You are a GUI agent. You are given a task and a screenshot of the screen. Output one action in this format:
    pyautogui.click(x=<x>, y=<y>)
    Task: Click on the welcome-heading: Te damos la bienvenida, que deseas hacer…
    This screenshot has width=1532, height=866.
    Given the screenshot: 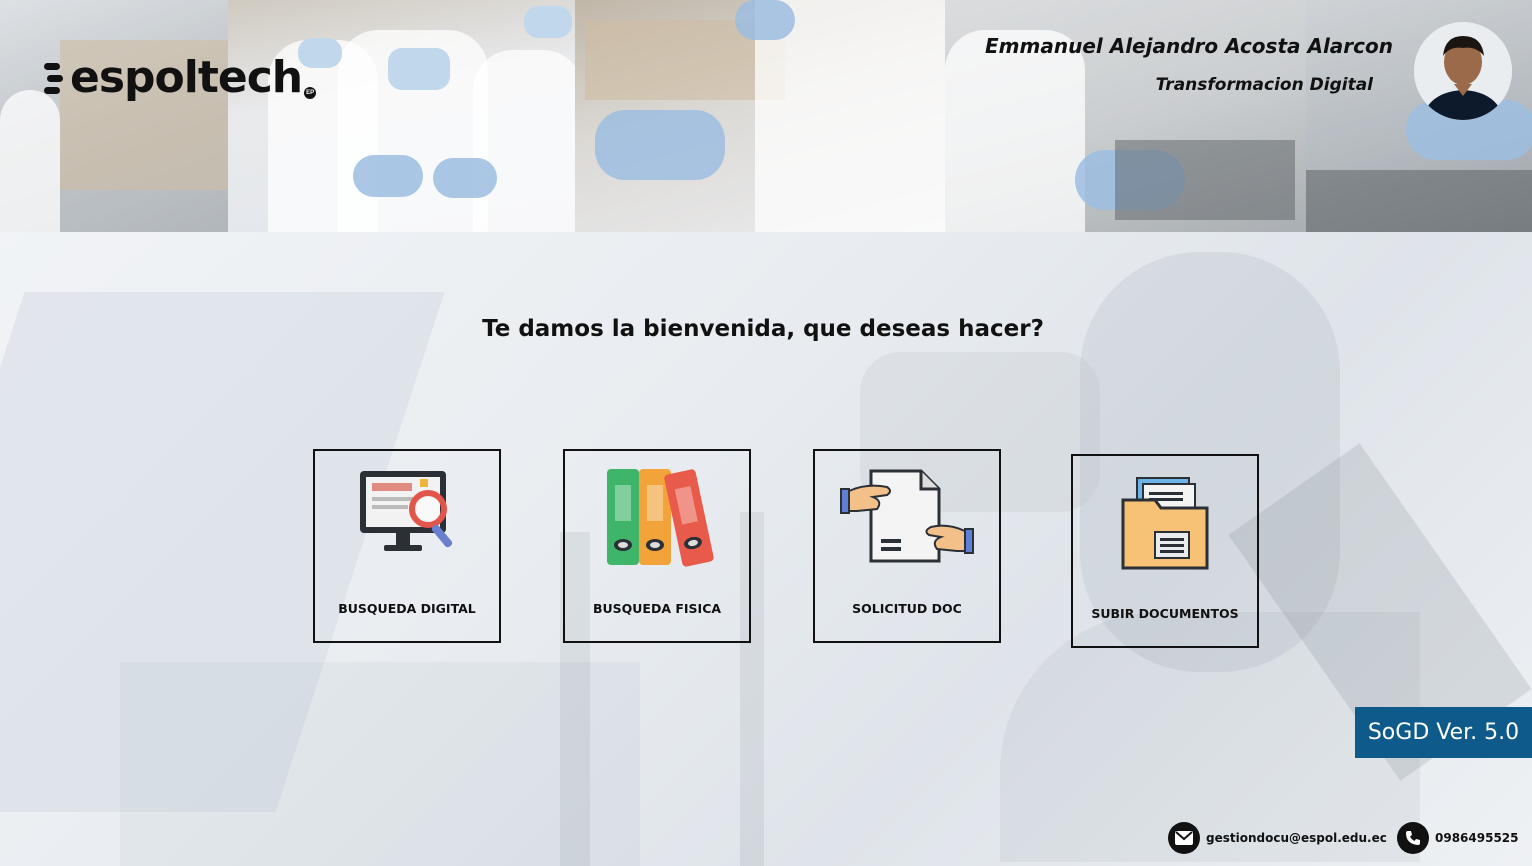 What is the action you would take?
    pyautogui.click(x=763, y=329)
    